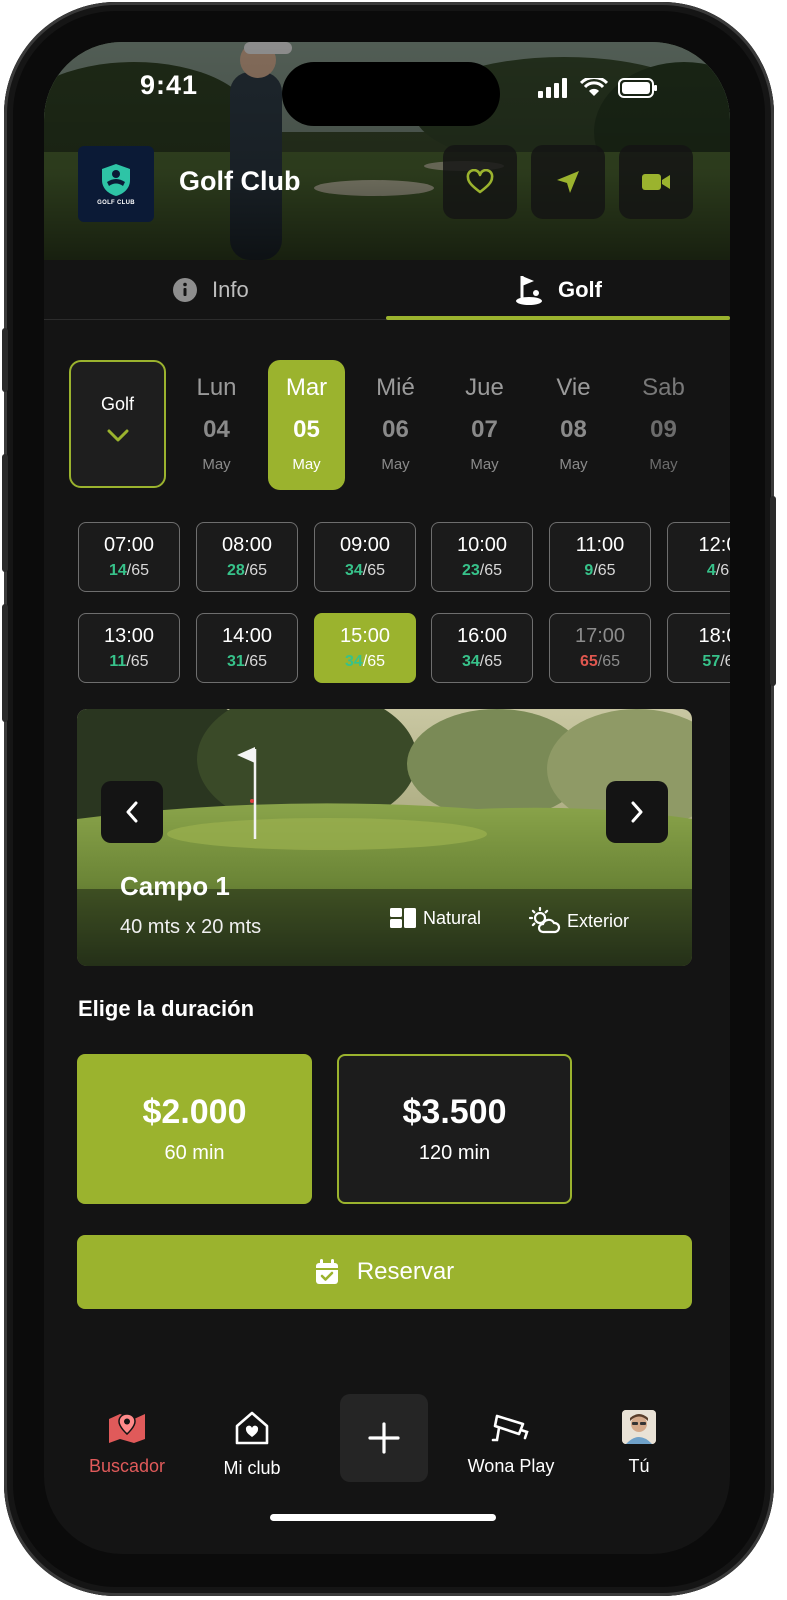  Describe the element at coordinates (230, 289) in the screenshot. I see `tab-info-label: Info` at that location.